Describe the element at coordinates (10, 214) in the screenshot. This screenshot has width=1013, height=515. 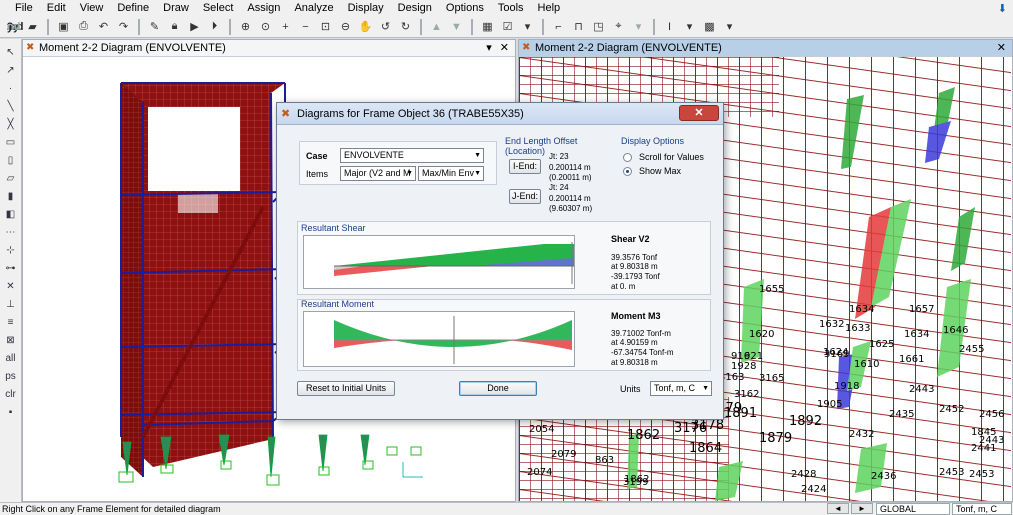
I see `draw-solid2-icon: ◧` at that location.